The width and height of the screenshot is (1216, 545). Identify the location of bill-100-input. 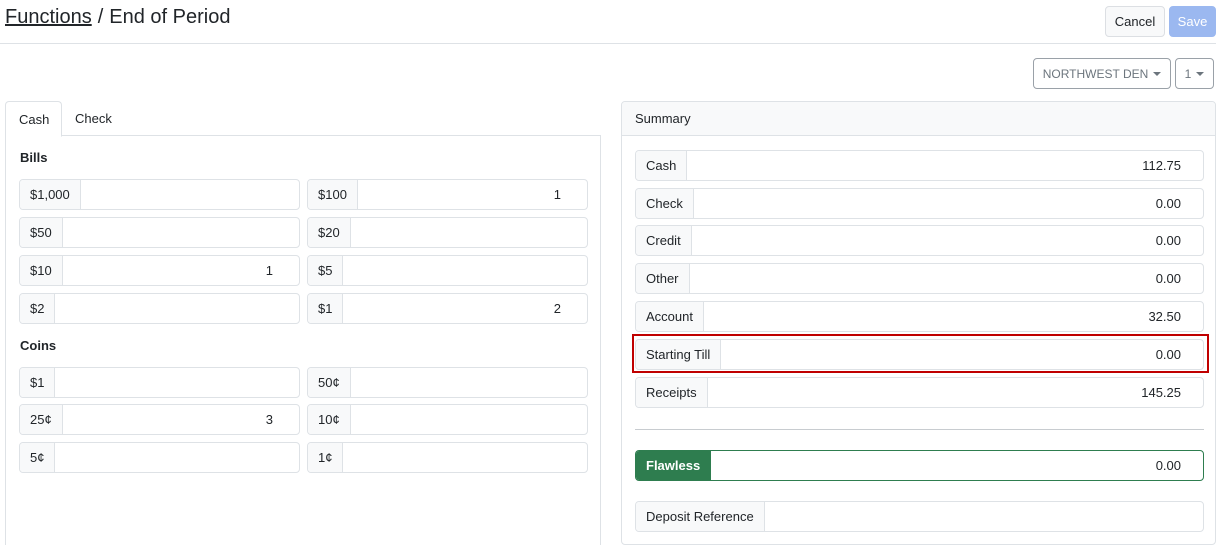
(472, 194).